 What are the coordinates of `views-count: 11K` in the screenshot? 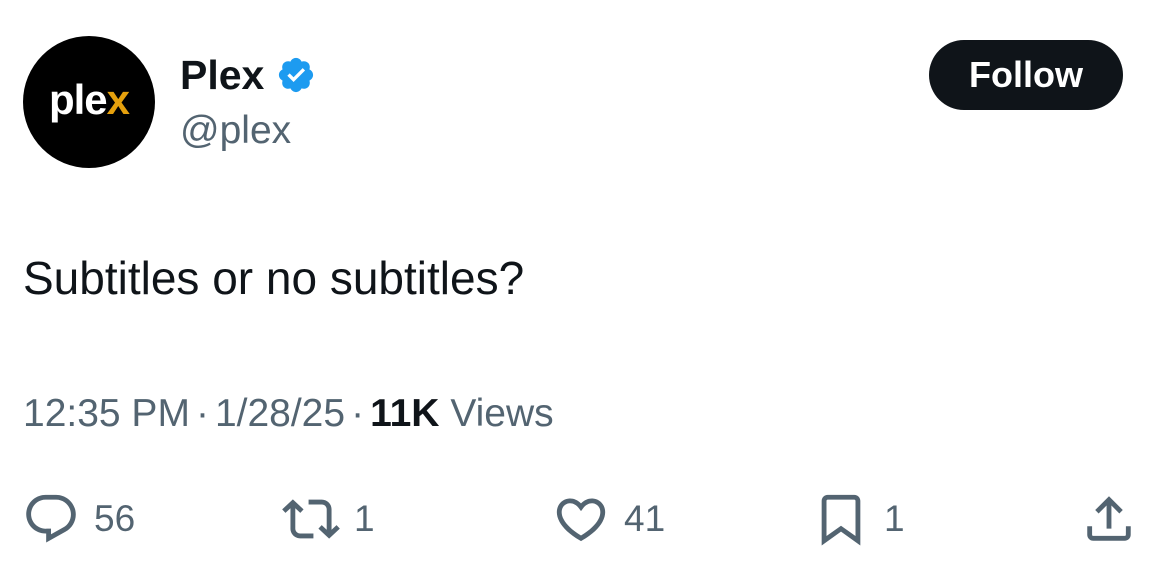 It's located at (405, 413).